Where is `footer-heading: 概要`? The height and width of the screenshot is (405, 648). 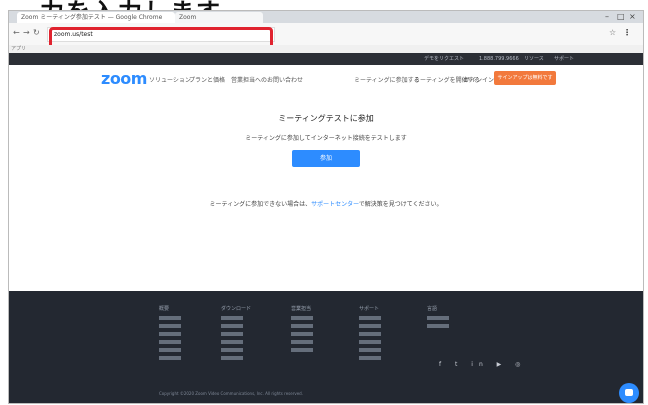
footer-heading: 概要 is located at coordinates (164, 309).